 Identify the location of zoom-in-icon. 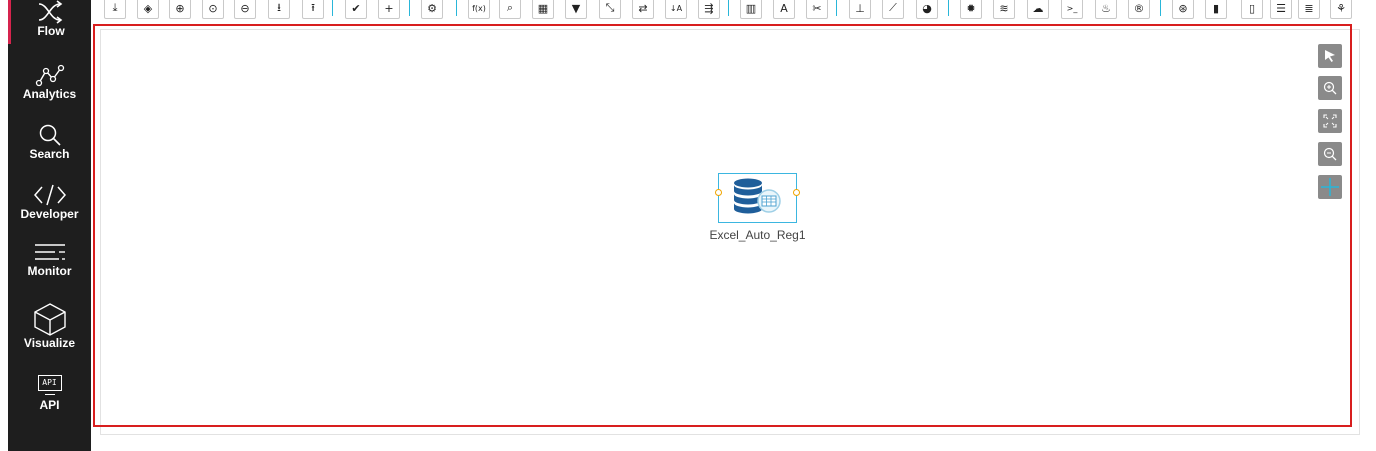
(1330, 88).